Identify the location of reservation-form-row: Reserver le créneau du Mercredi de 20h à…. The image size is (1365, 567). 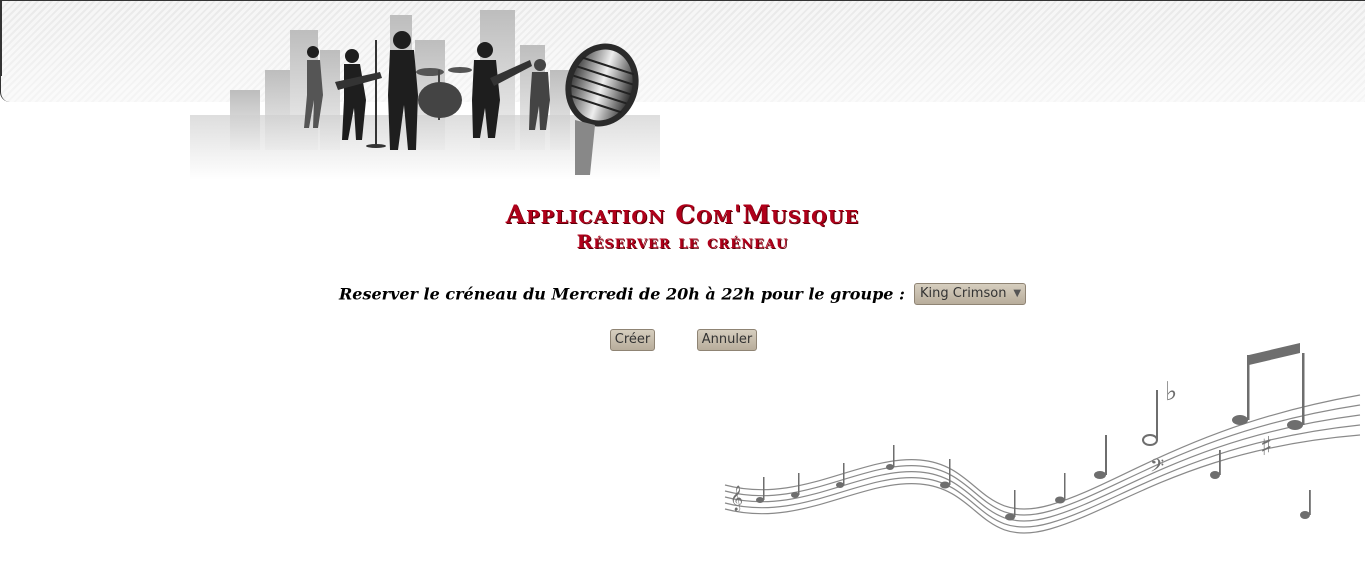
(682, 294).